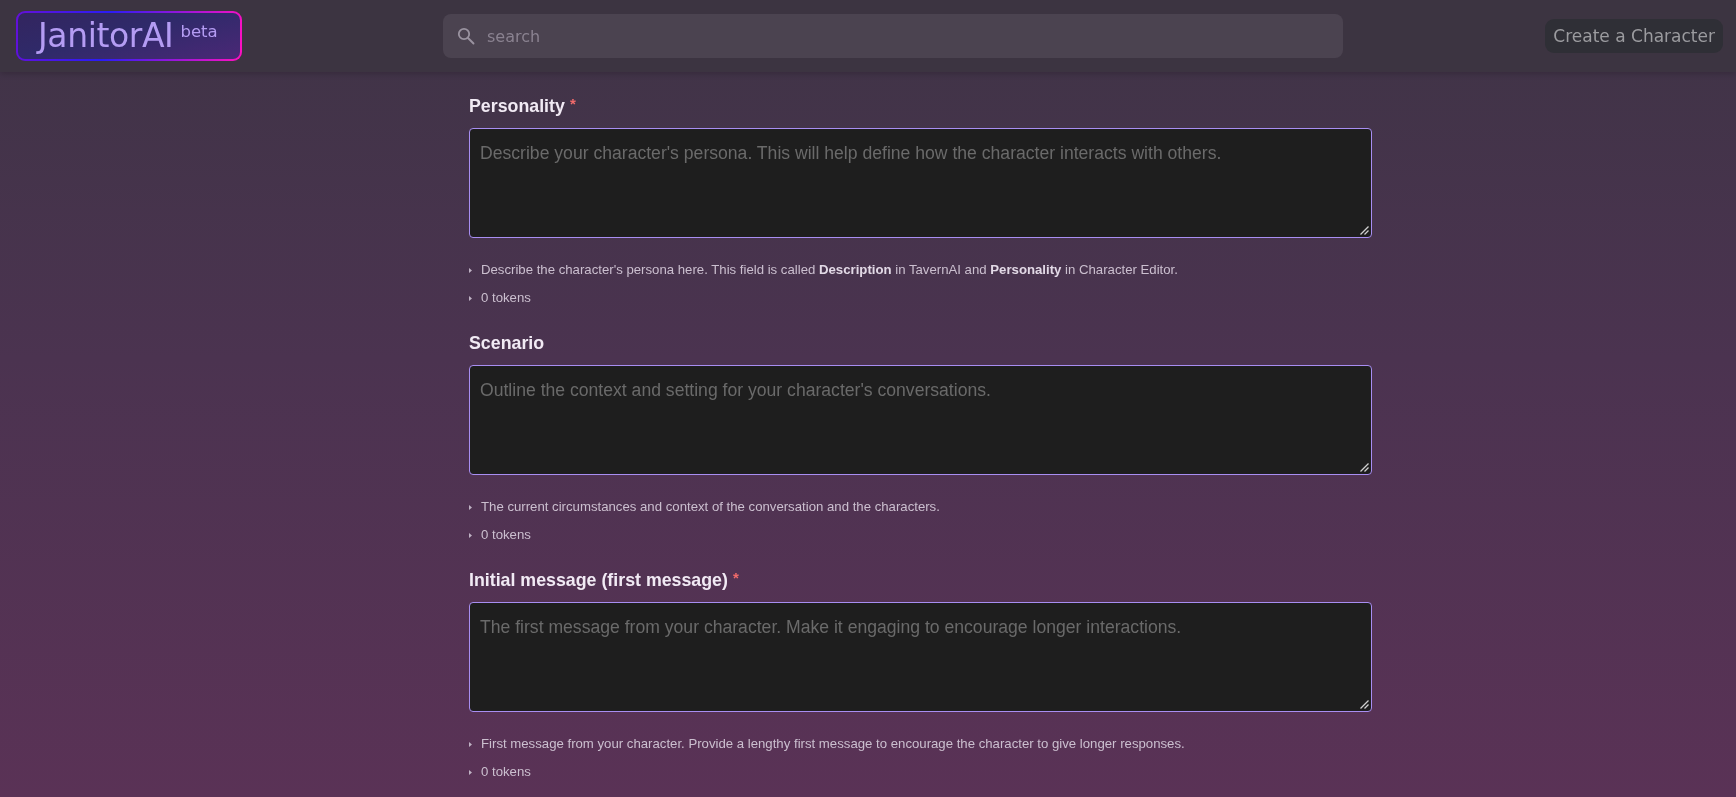 This screenshot has height=797, width=1736. Describe the element at coordinates (466, 36) in the screenshot. I see `search-icon` at that location.